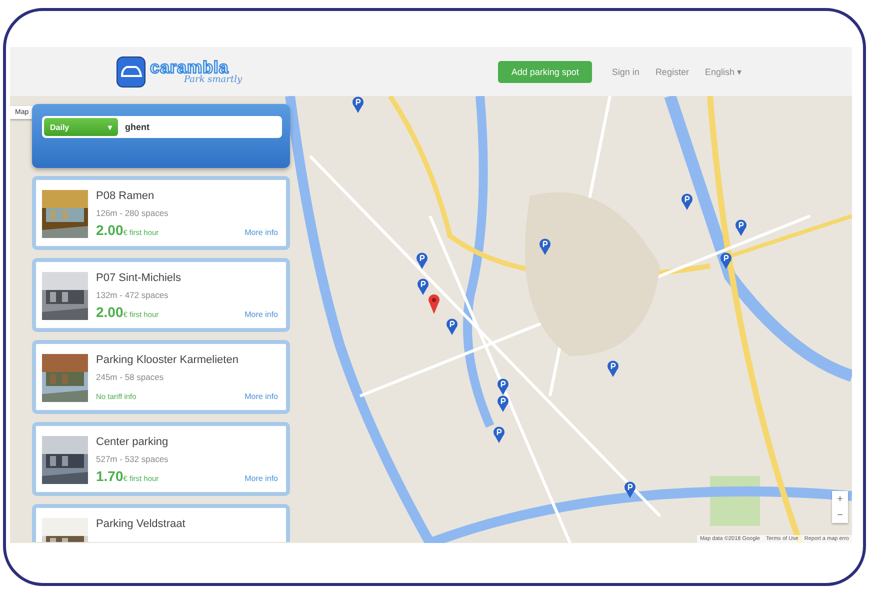 The width and height of the screenshot is (871, 589). I want to click on logo-text: carambla, so click(189, 67).